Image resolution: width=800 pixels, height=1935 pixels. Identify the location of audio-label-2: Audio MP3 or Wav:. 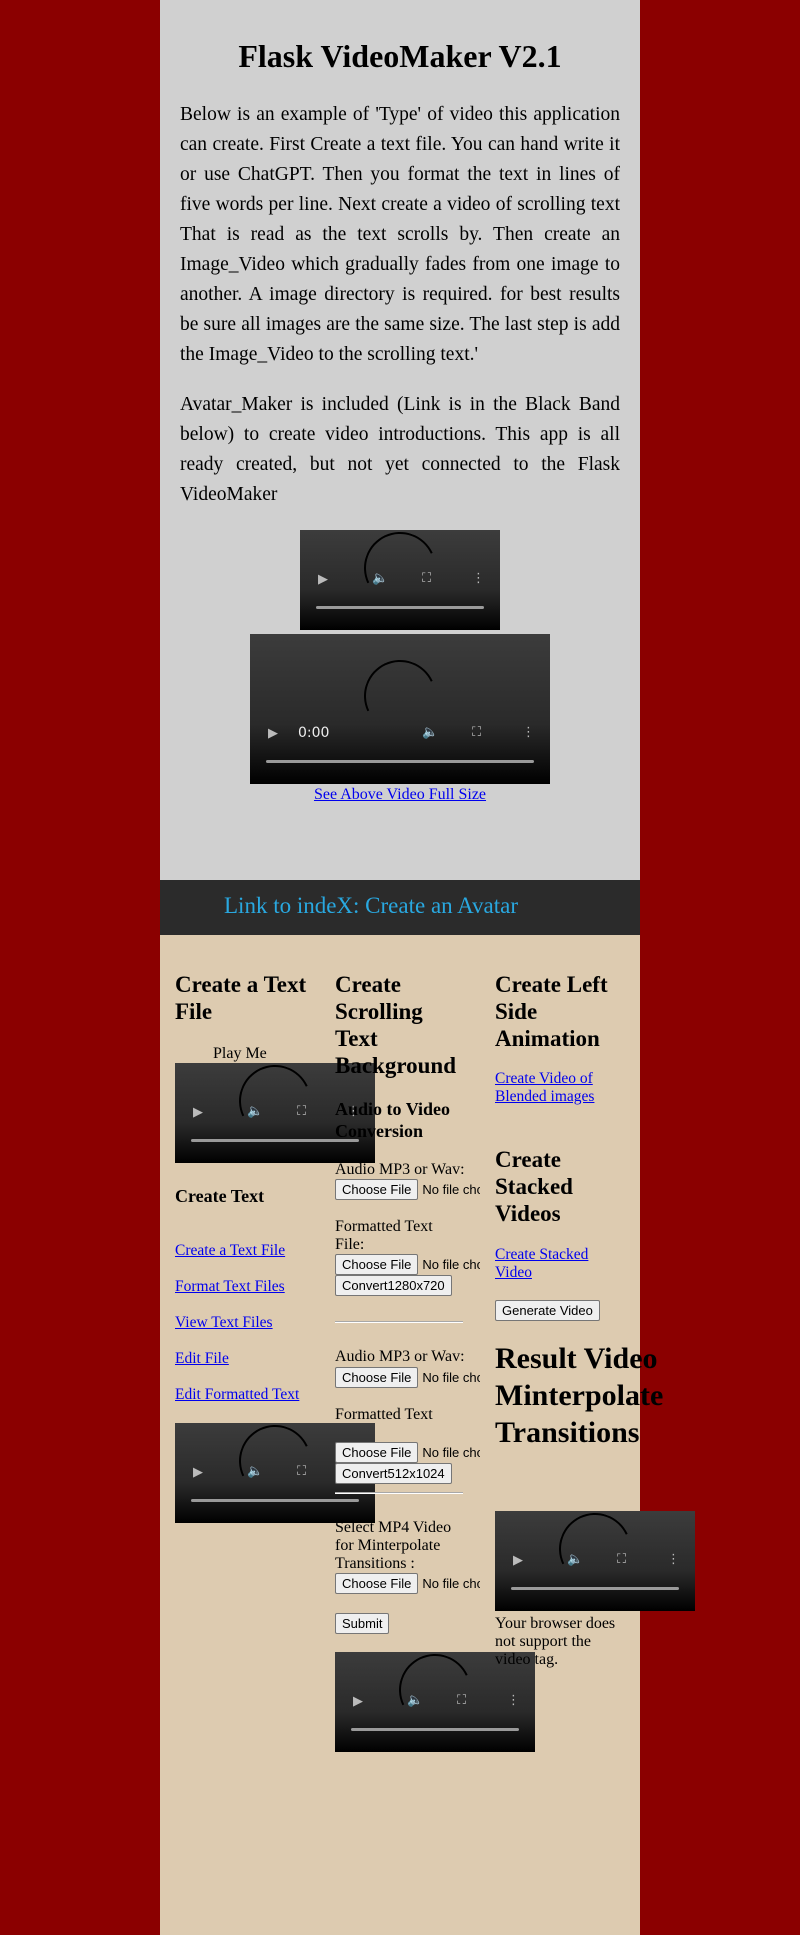
(400, 1356).